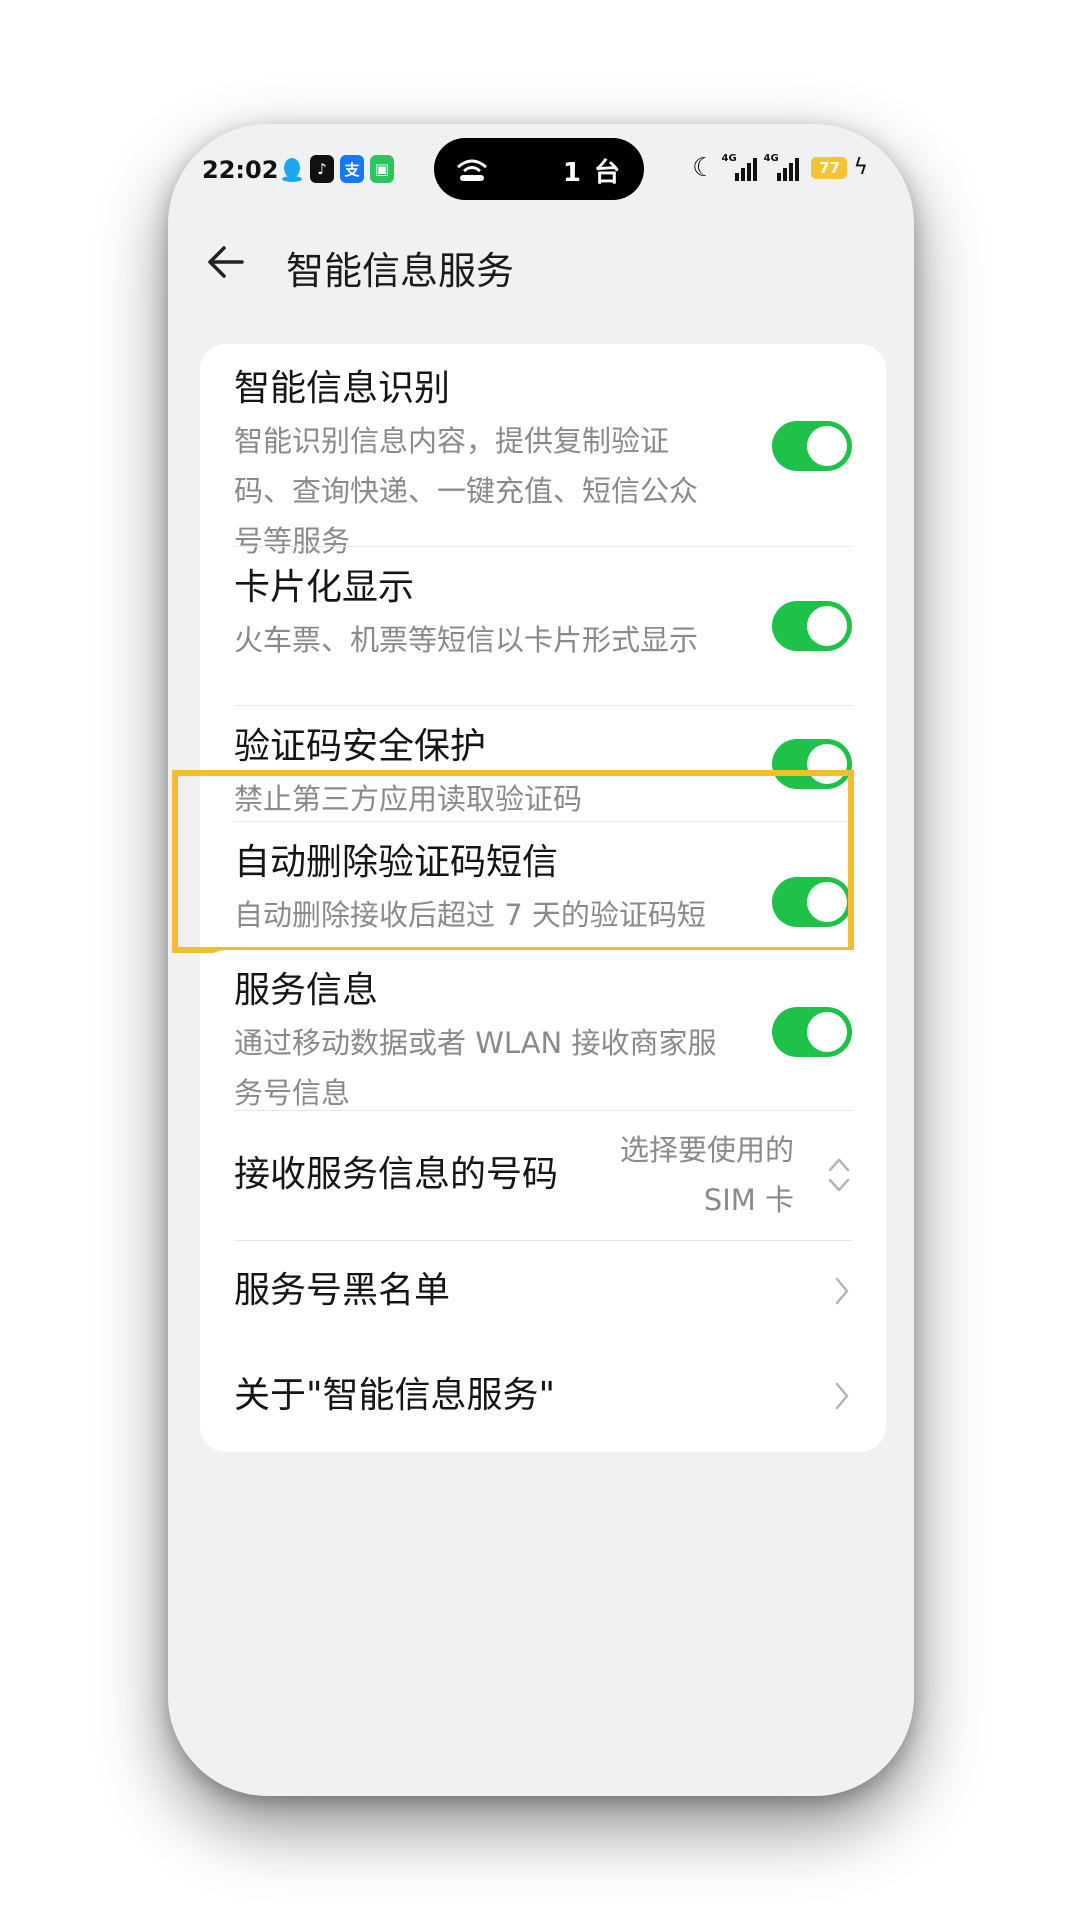 The image size is (1080, 1920). I want to click on toggle-smart-recognition, so click(812, 446).